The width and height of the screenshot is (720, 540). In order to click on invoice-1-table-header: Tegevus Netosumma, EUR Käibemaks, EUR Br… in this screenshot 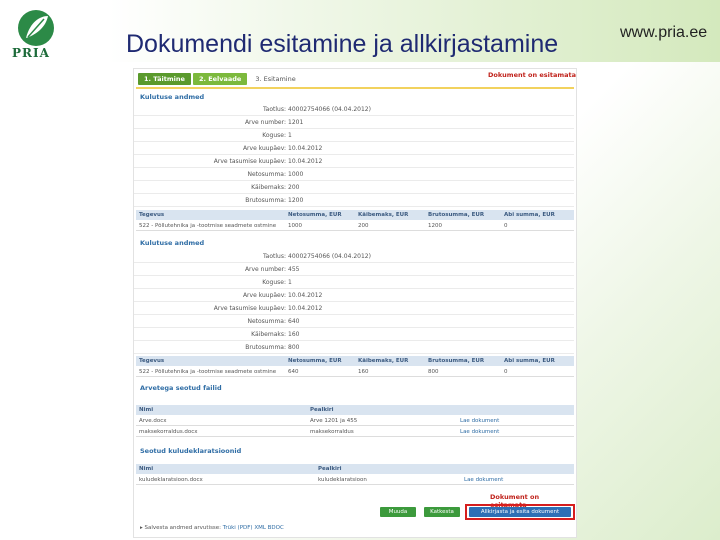, I will do `click(355, 215)`.